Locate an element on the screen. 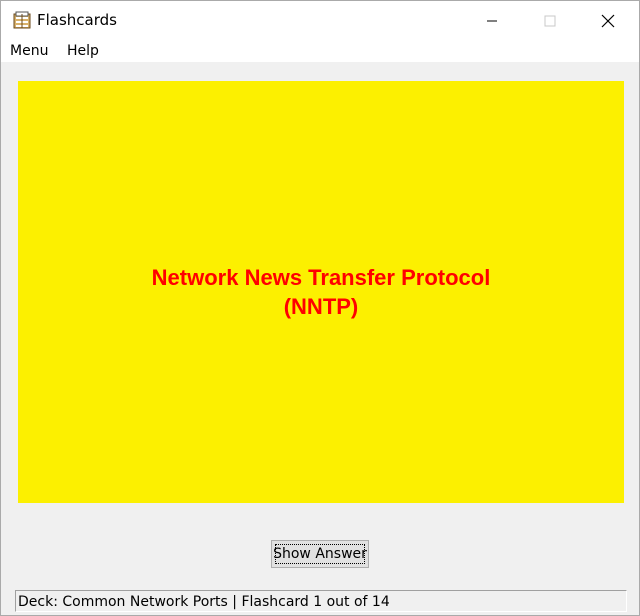 The width and height of the screenshot is (640, 616). flashcard-text: Network News Transfer Protocol (NNTP) is located at coordinates (321, 292).